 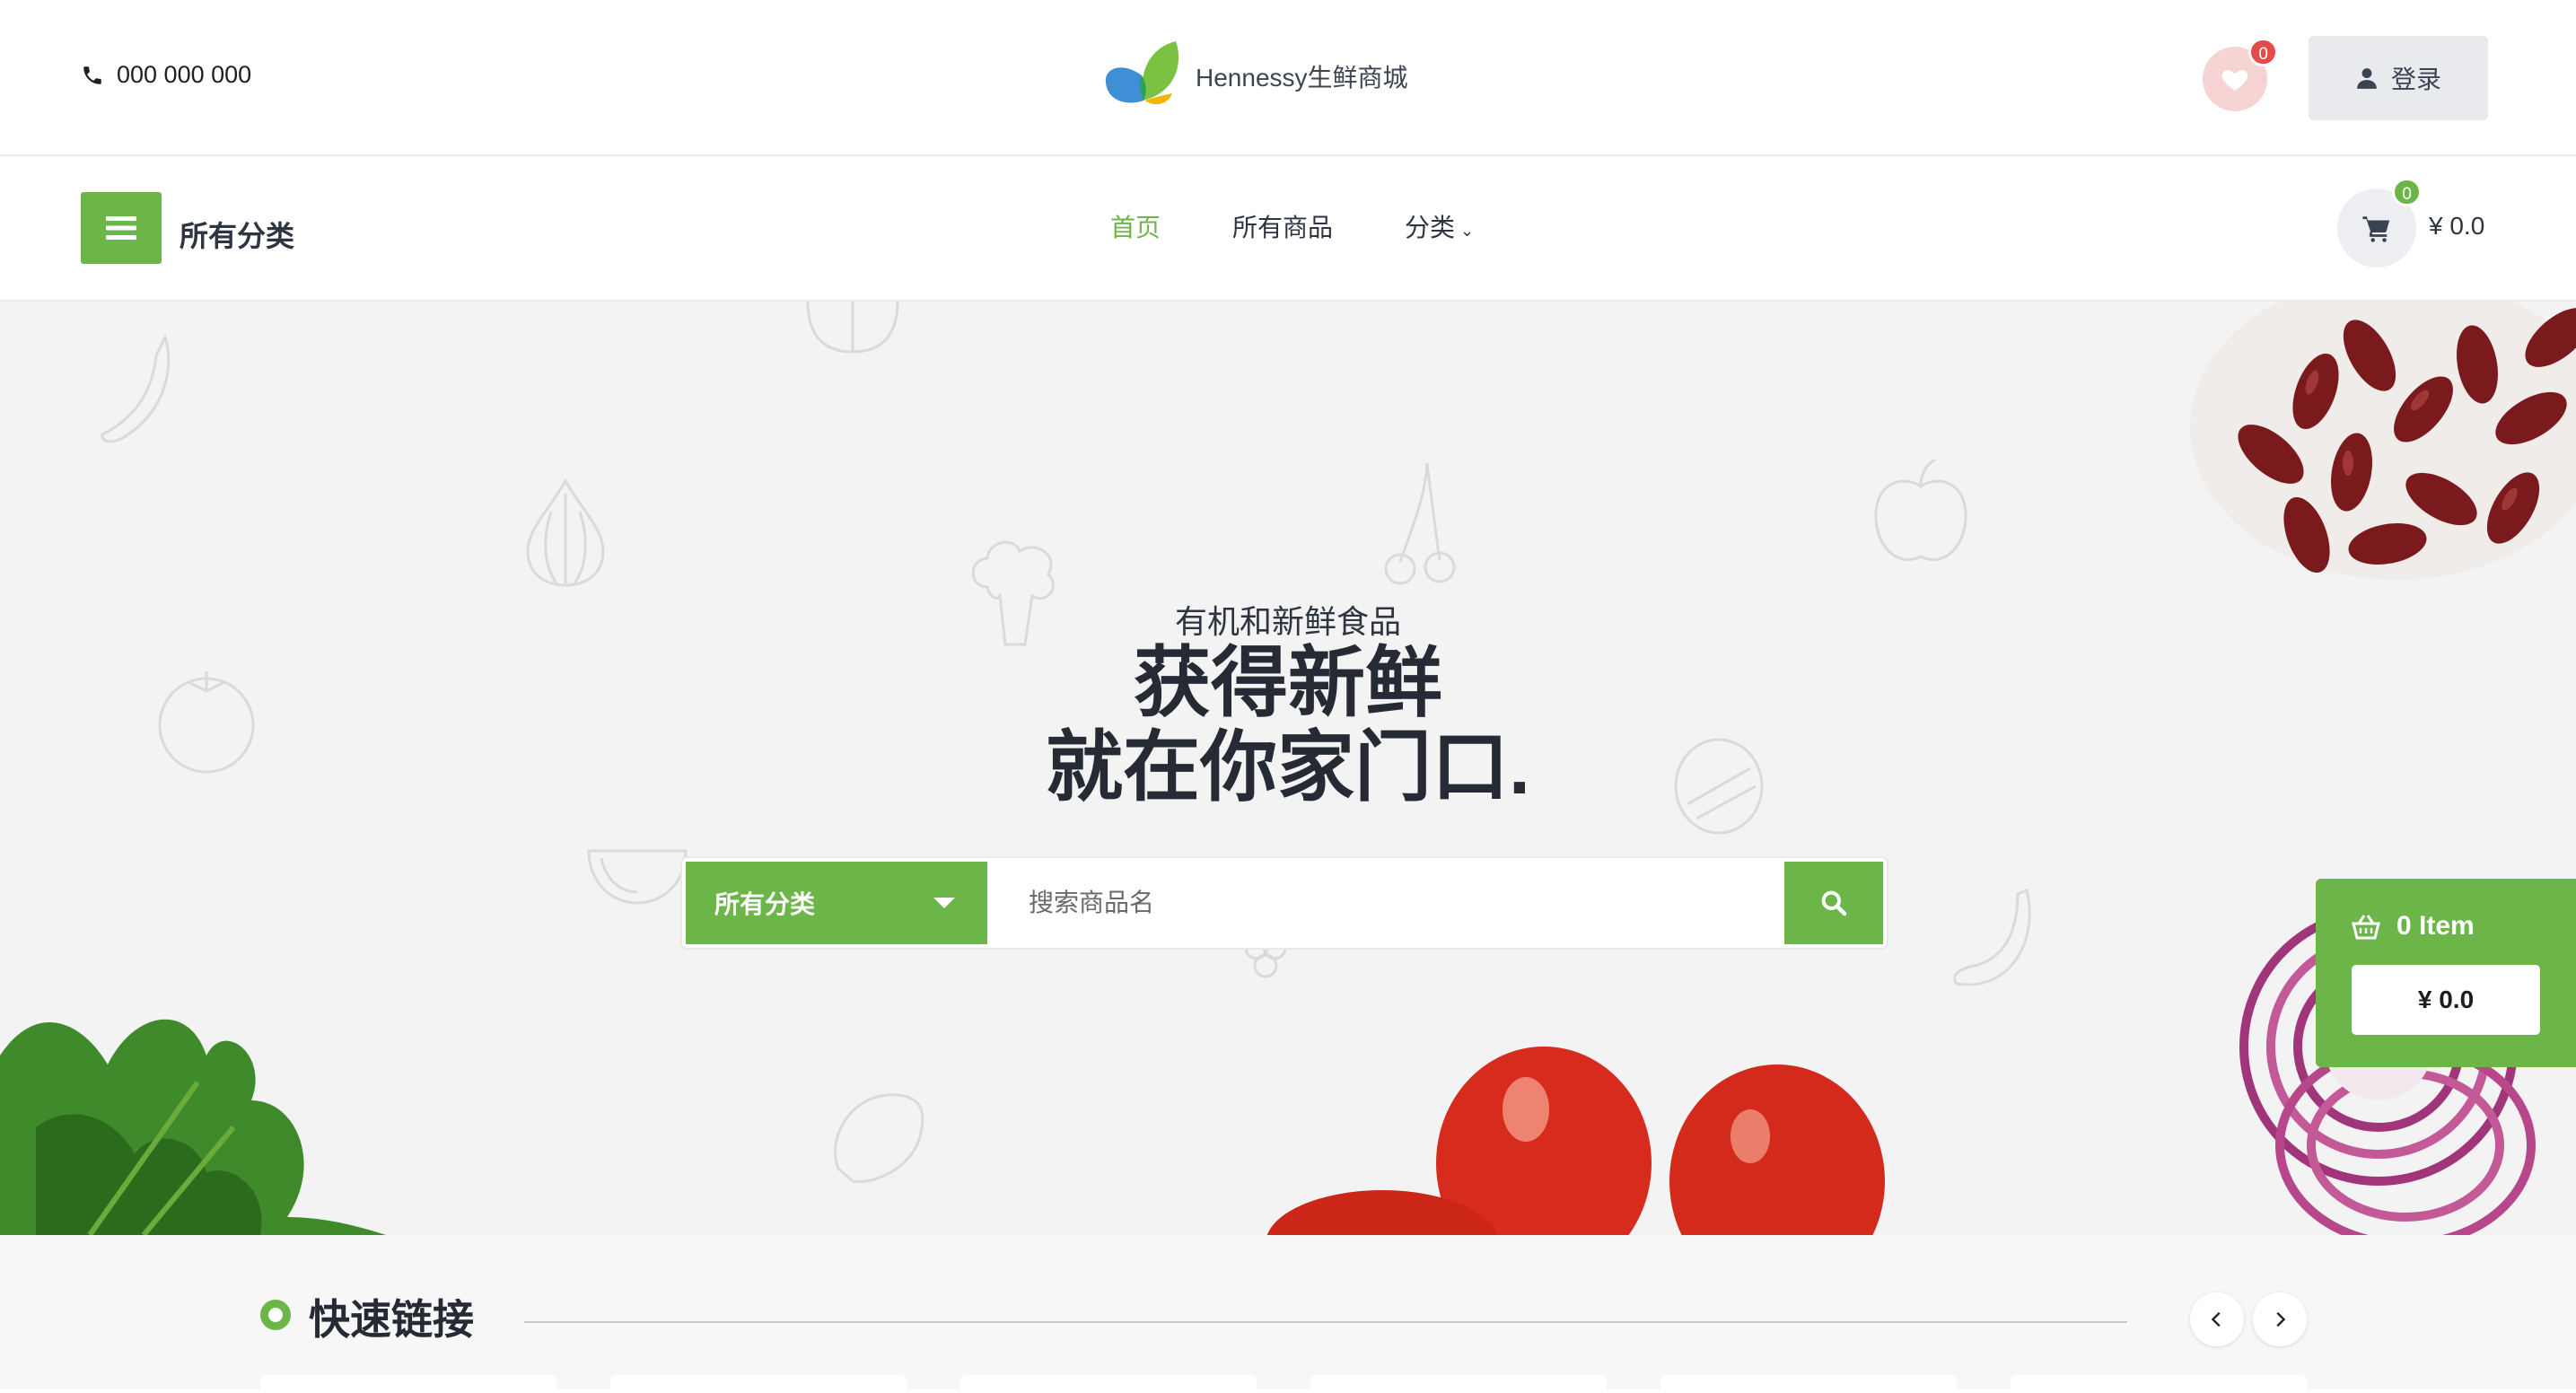 I want to click on nav-links: 首页 所有商品 分类 ⌄, so click(x=1292, y=226).